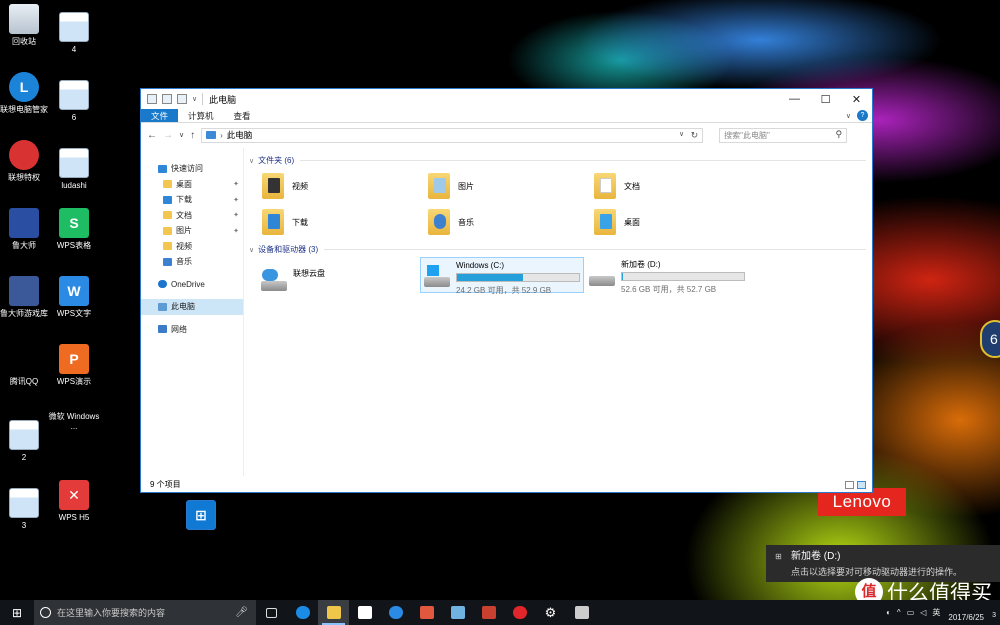 The width and height of the screenshot is (1000, 625). What do you see at coordinates (192, 216) in the screenshot?
I see `nav-item-documents: 文档 ✦` at bounding box center [192, 216].